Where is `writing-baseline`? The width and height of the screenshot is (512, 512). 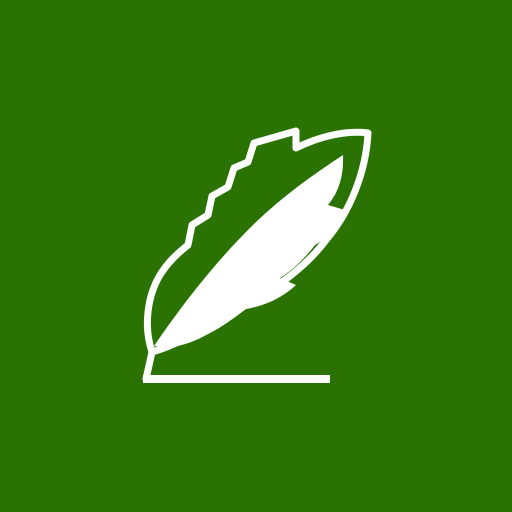
writing-baseline is located at coordinates (236, 379).